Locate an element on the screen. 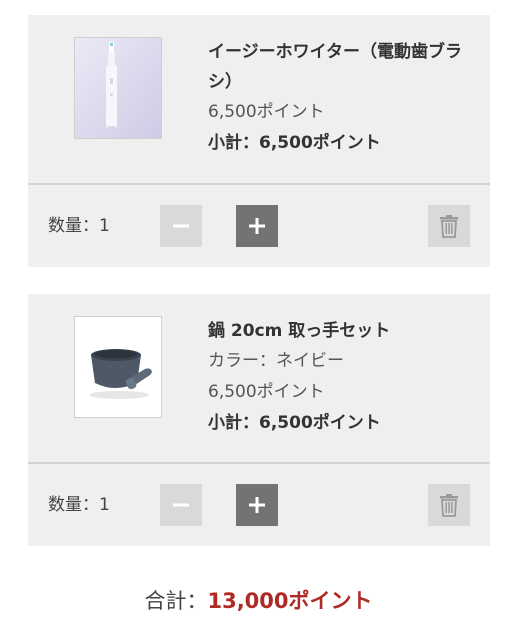 The height and width of the screenshot is (640, 517). total-value: 13,000ポイント is located at coordinates (290, 601).